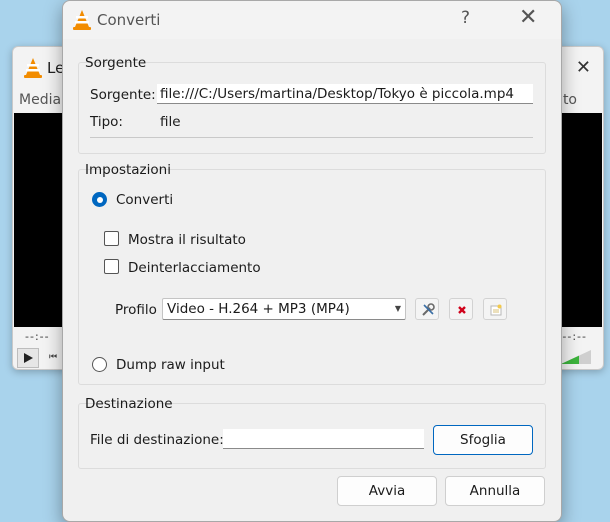 The image size is (610, 522). What do you see at coordinates (170, 122) in the screenshot?
I see `type-value: file` at bounding box center [170, 122].